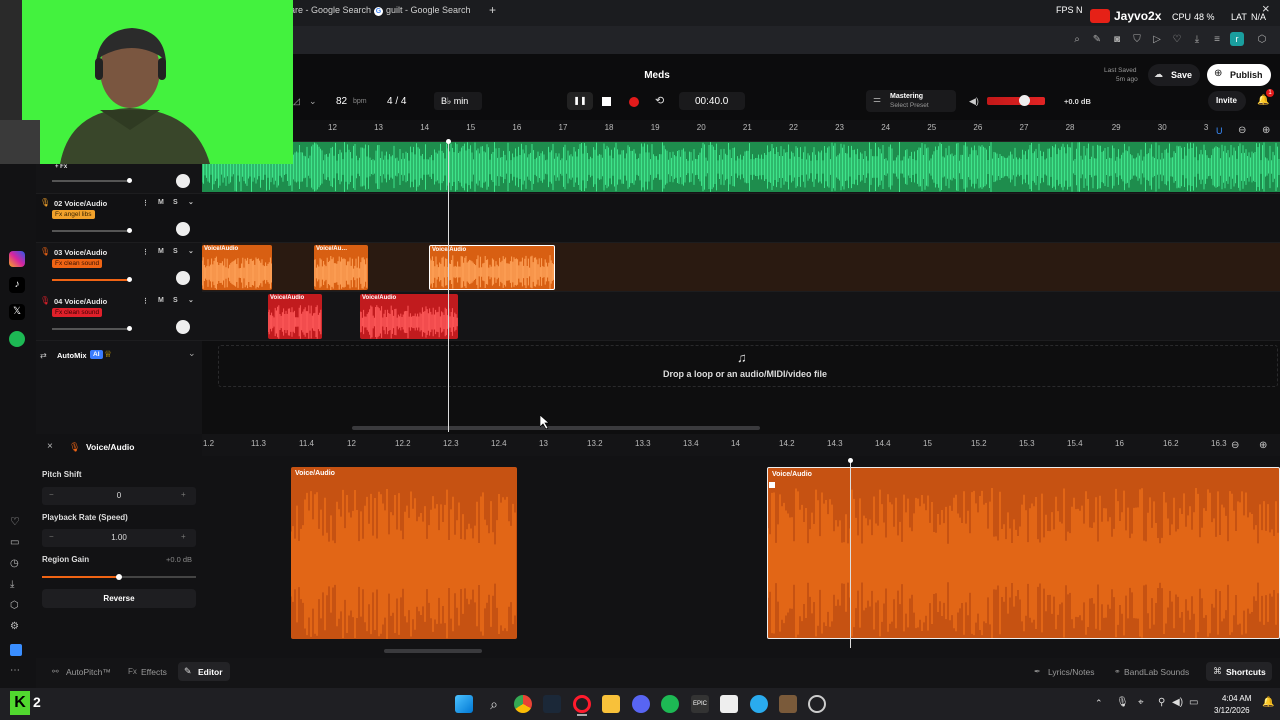 This screenshot has width=1280, height=720. What do you see at coordinates (634, 102) in the screenshot?
I see `record-button` at bounding box center [634, 102].